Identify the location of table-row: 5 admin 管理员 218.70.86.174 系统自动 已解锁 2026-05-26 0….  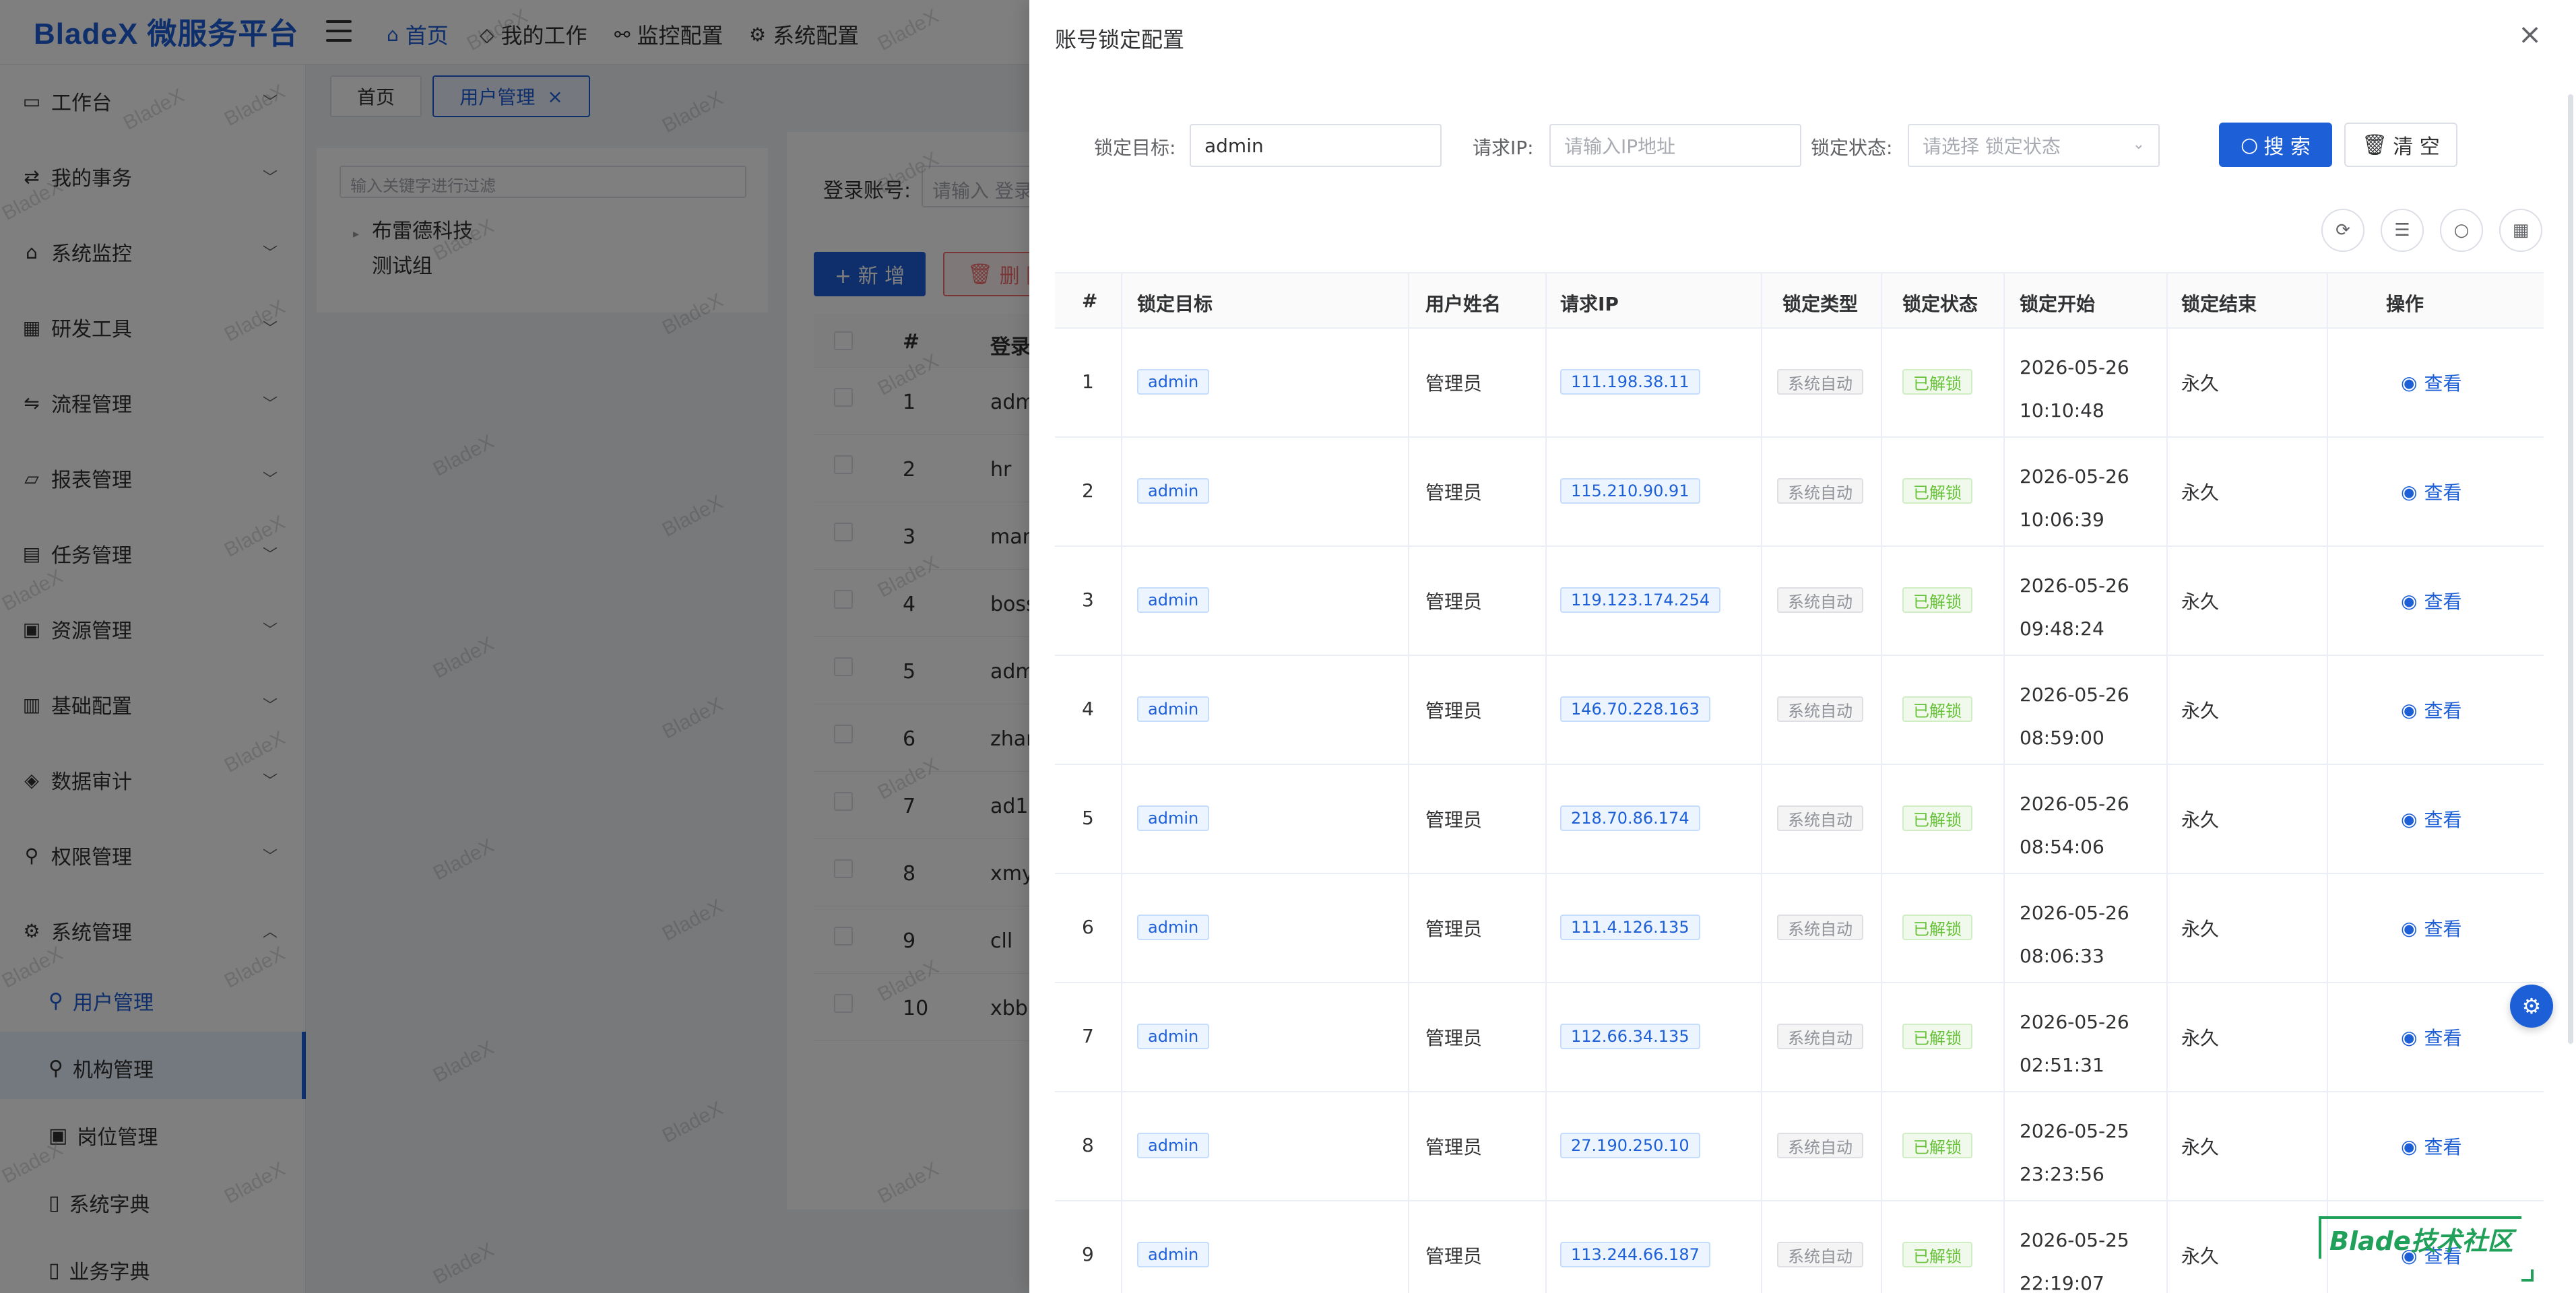
(1800, 819).